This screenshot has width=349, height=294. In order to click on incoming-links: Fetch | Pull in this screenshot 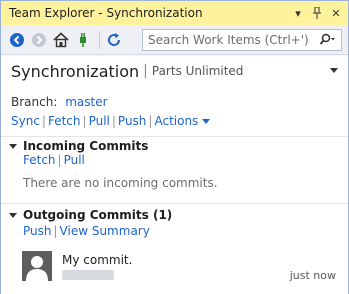, I will do `click(54, 160)`.